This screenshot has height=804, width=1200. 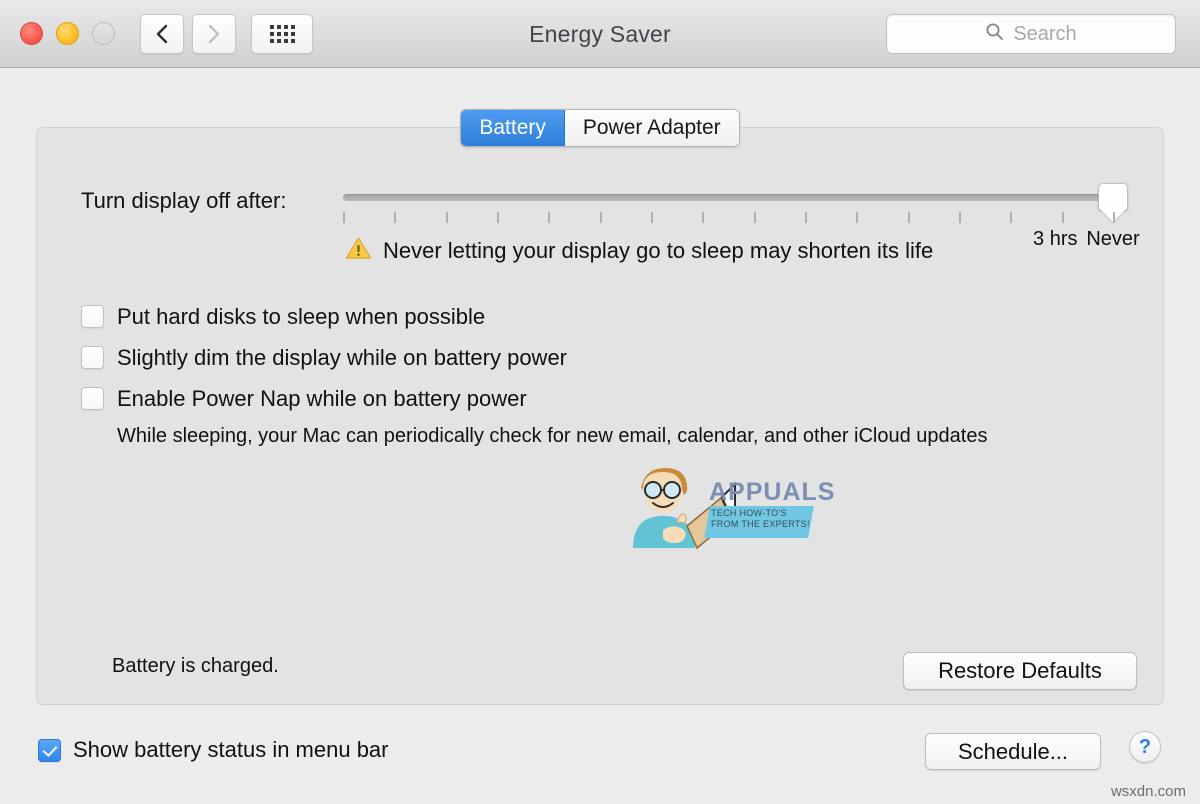 What do you see at coordinates (651, 128) in the screenshot?
I see `tab-power-adapter: Power Adapter` at bounding box center [651, 128].